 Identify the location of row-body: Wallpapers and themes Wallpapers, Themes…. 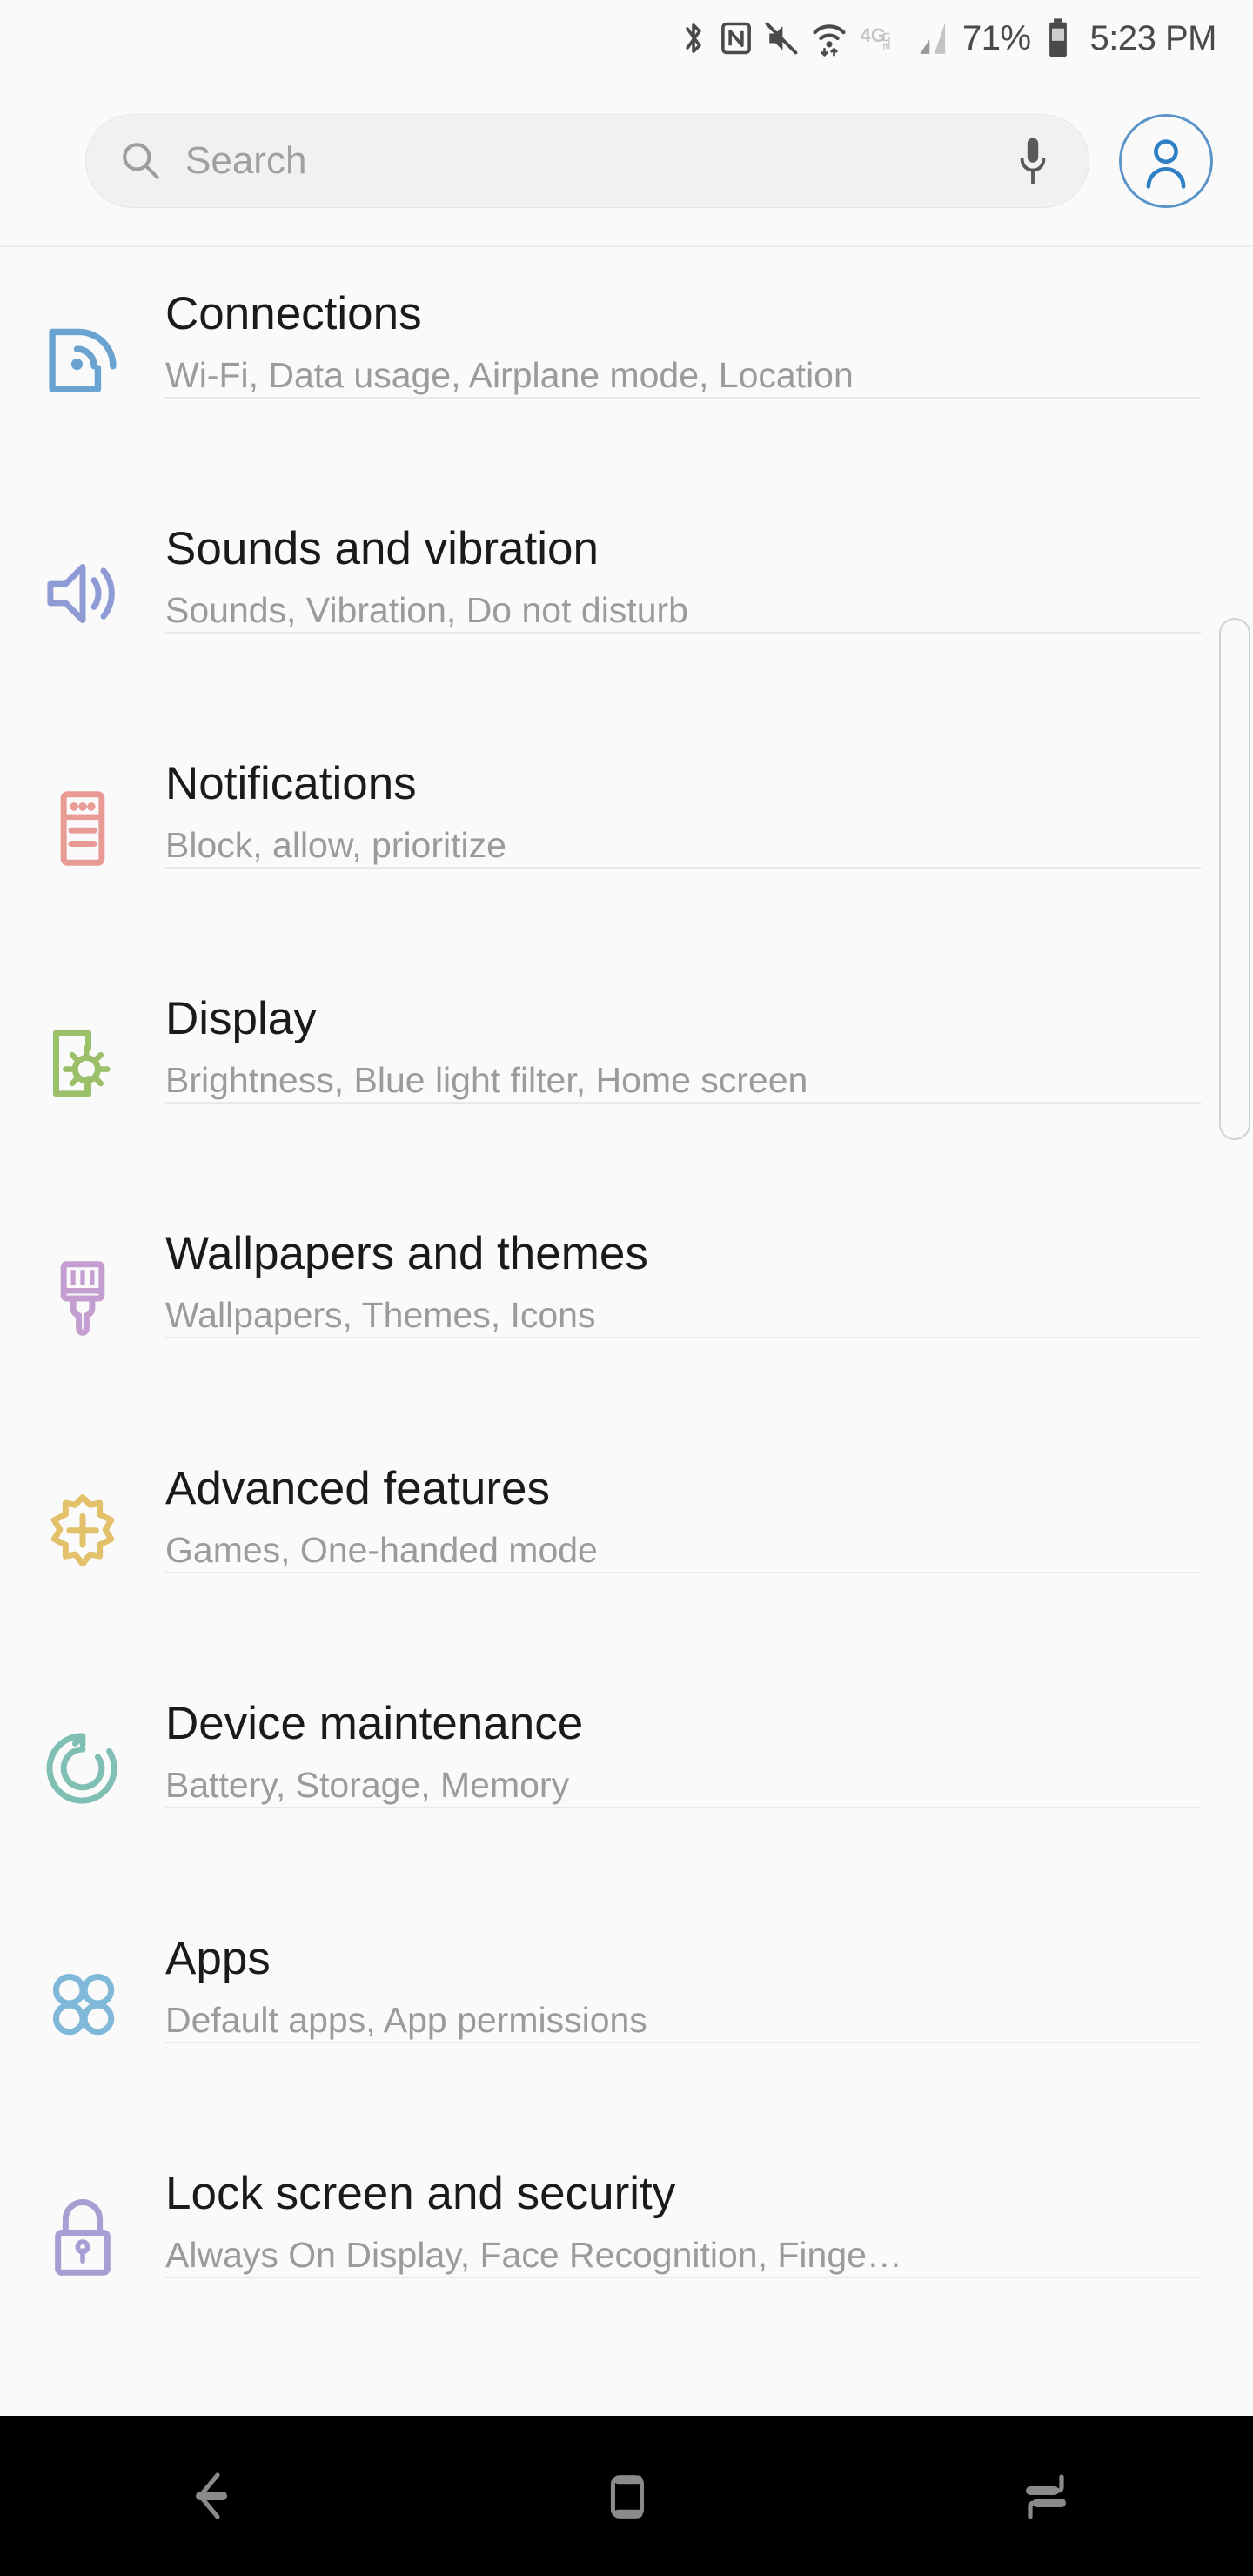
(709, 1263).